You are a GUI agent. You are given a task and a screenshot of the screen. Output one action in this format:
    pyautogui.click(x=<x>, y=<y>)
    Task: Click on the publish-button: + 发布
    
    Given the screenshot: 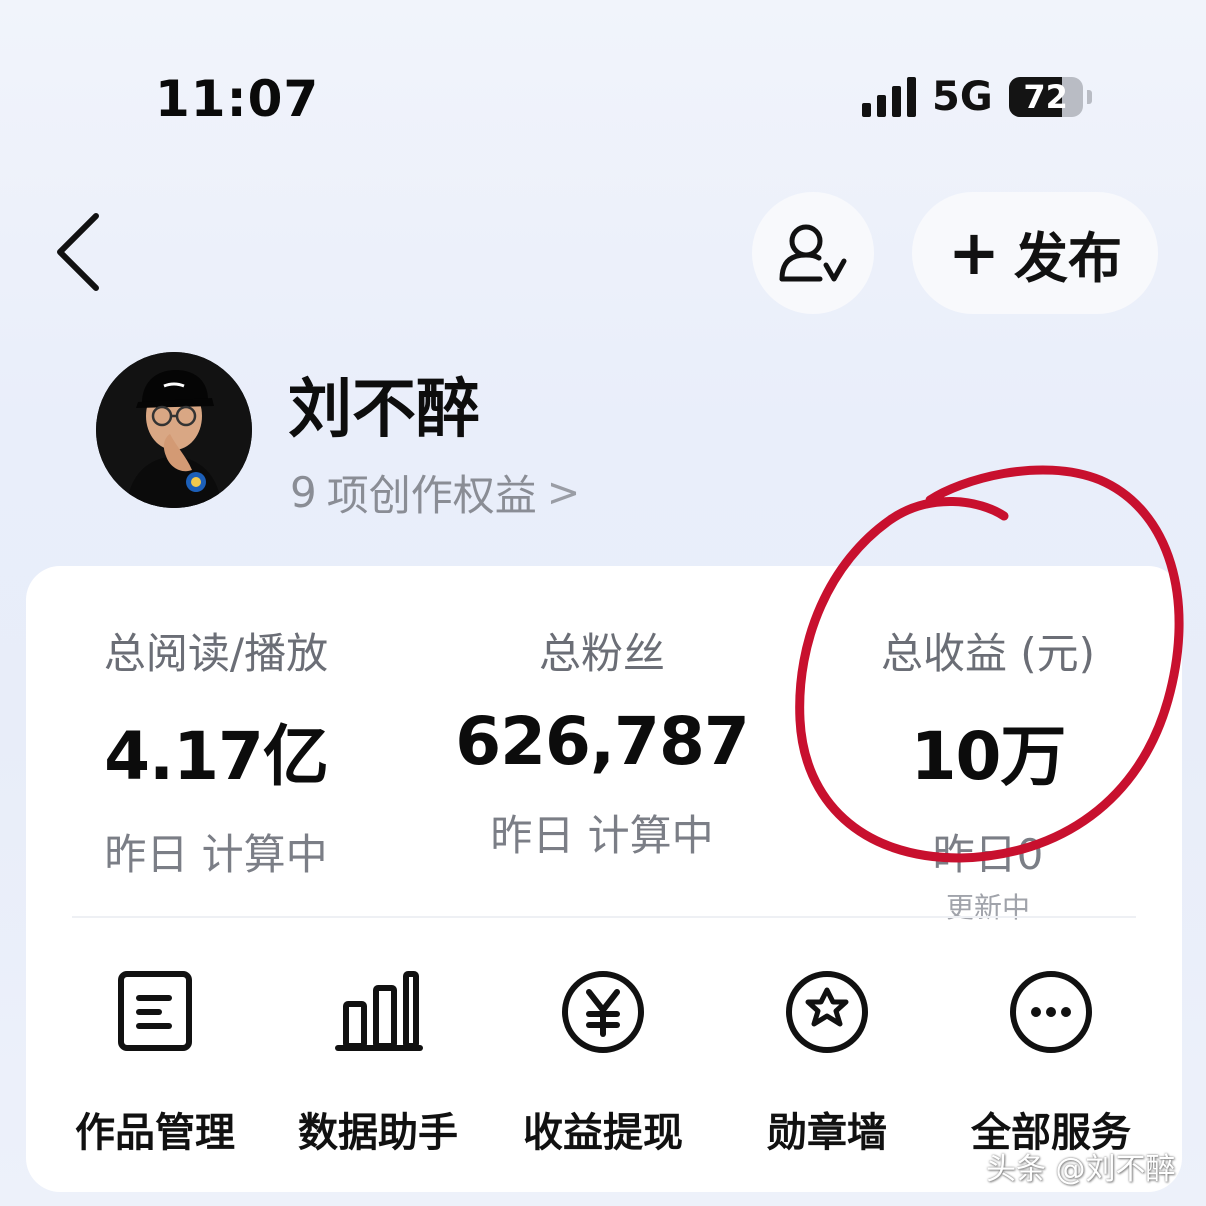 What is the action you would take?
    pyautogui.click(x=1035, y=253)
    